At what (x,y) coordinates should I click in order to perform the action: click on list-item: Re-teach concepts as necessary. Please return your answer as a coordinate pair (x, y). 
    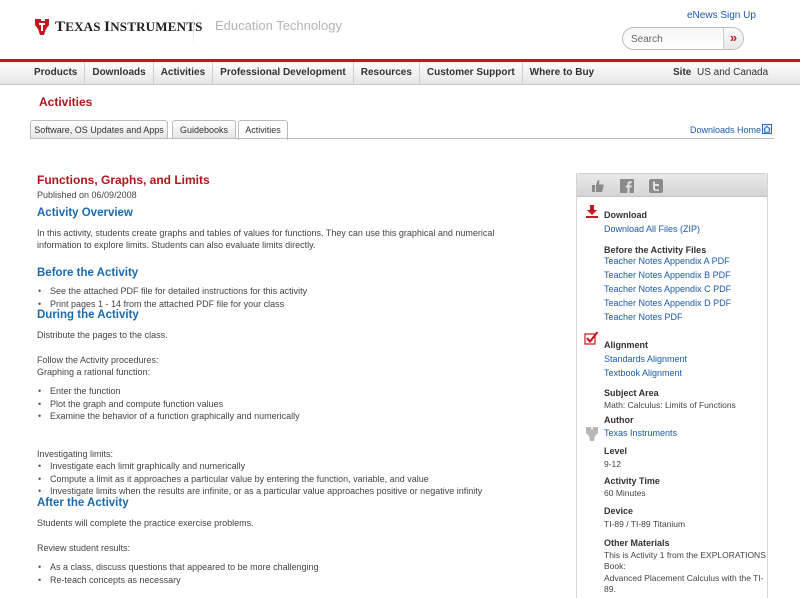
    Looking at the image, I should click on (178, 580).